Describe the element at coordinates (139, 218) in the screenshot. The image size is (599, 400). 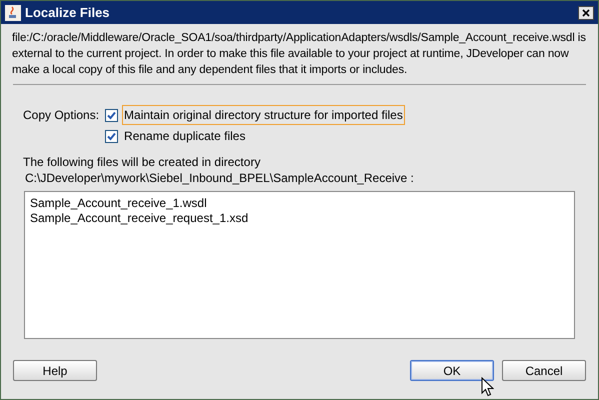
I see `file-name: Sample_Account_receive_request_1.xsd` at that location.